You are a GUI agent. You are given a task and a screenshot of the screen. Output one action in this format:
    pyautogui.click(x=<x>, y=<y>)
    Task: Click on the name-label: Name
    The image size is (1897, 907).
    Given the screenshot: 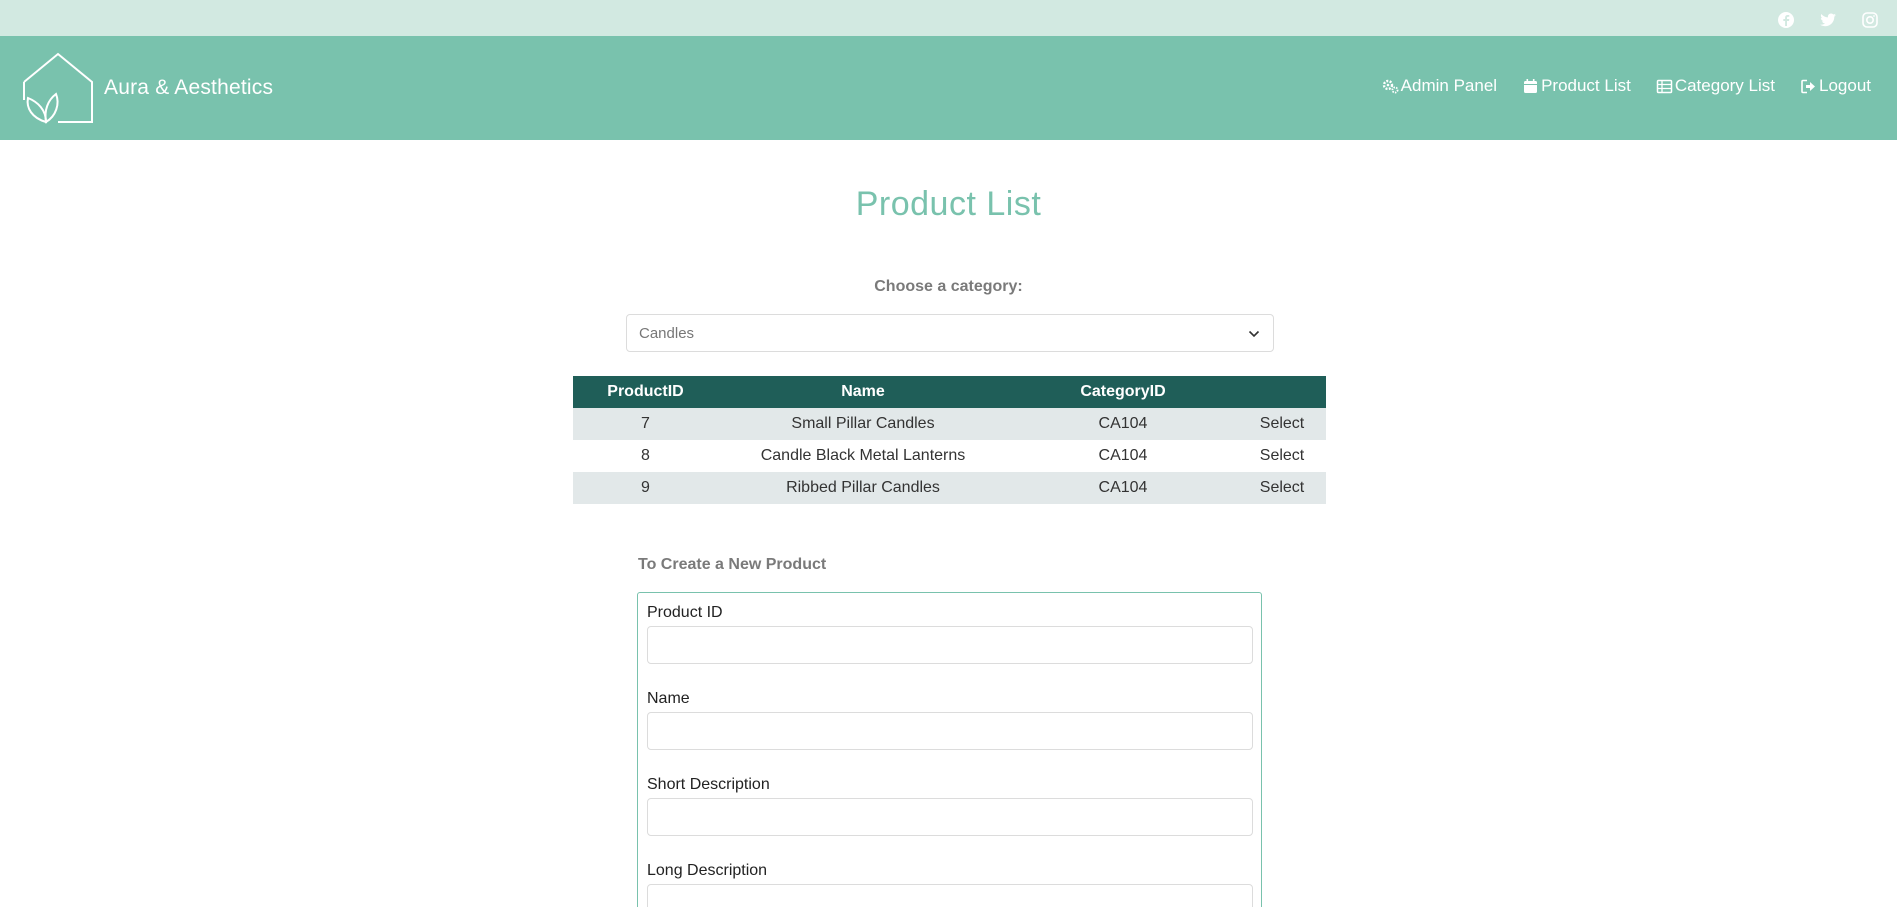 What is the action you would take?
    pyautogui.click(x=668, y=698)
    